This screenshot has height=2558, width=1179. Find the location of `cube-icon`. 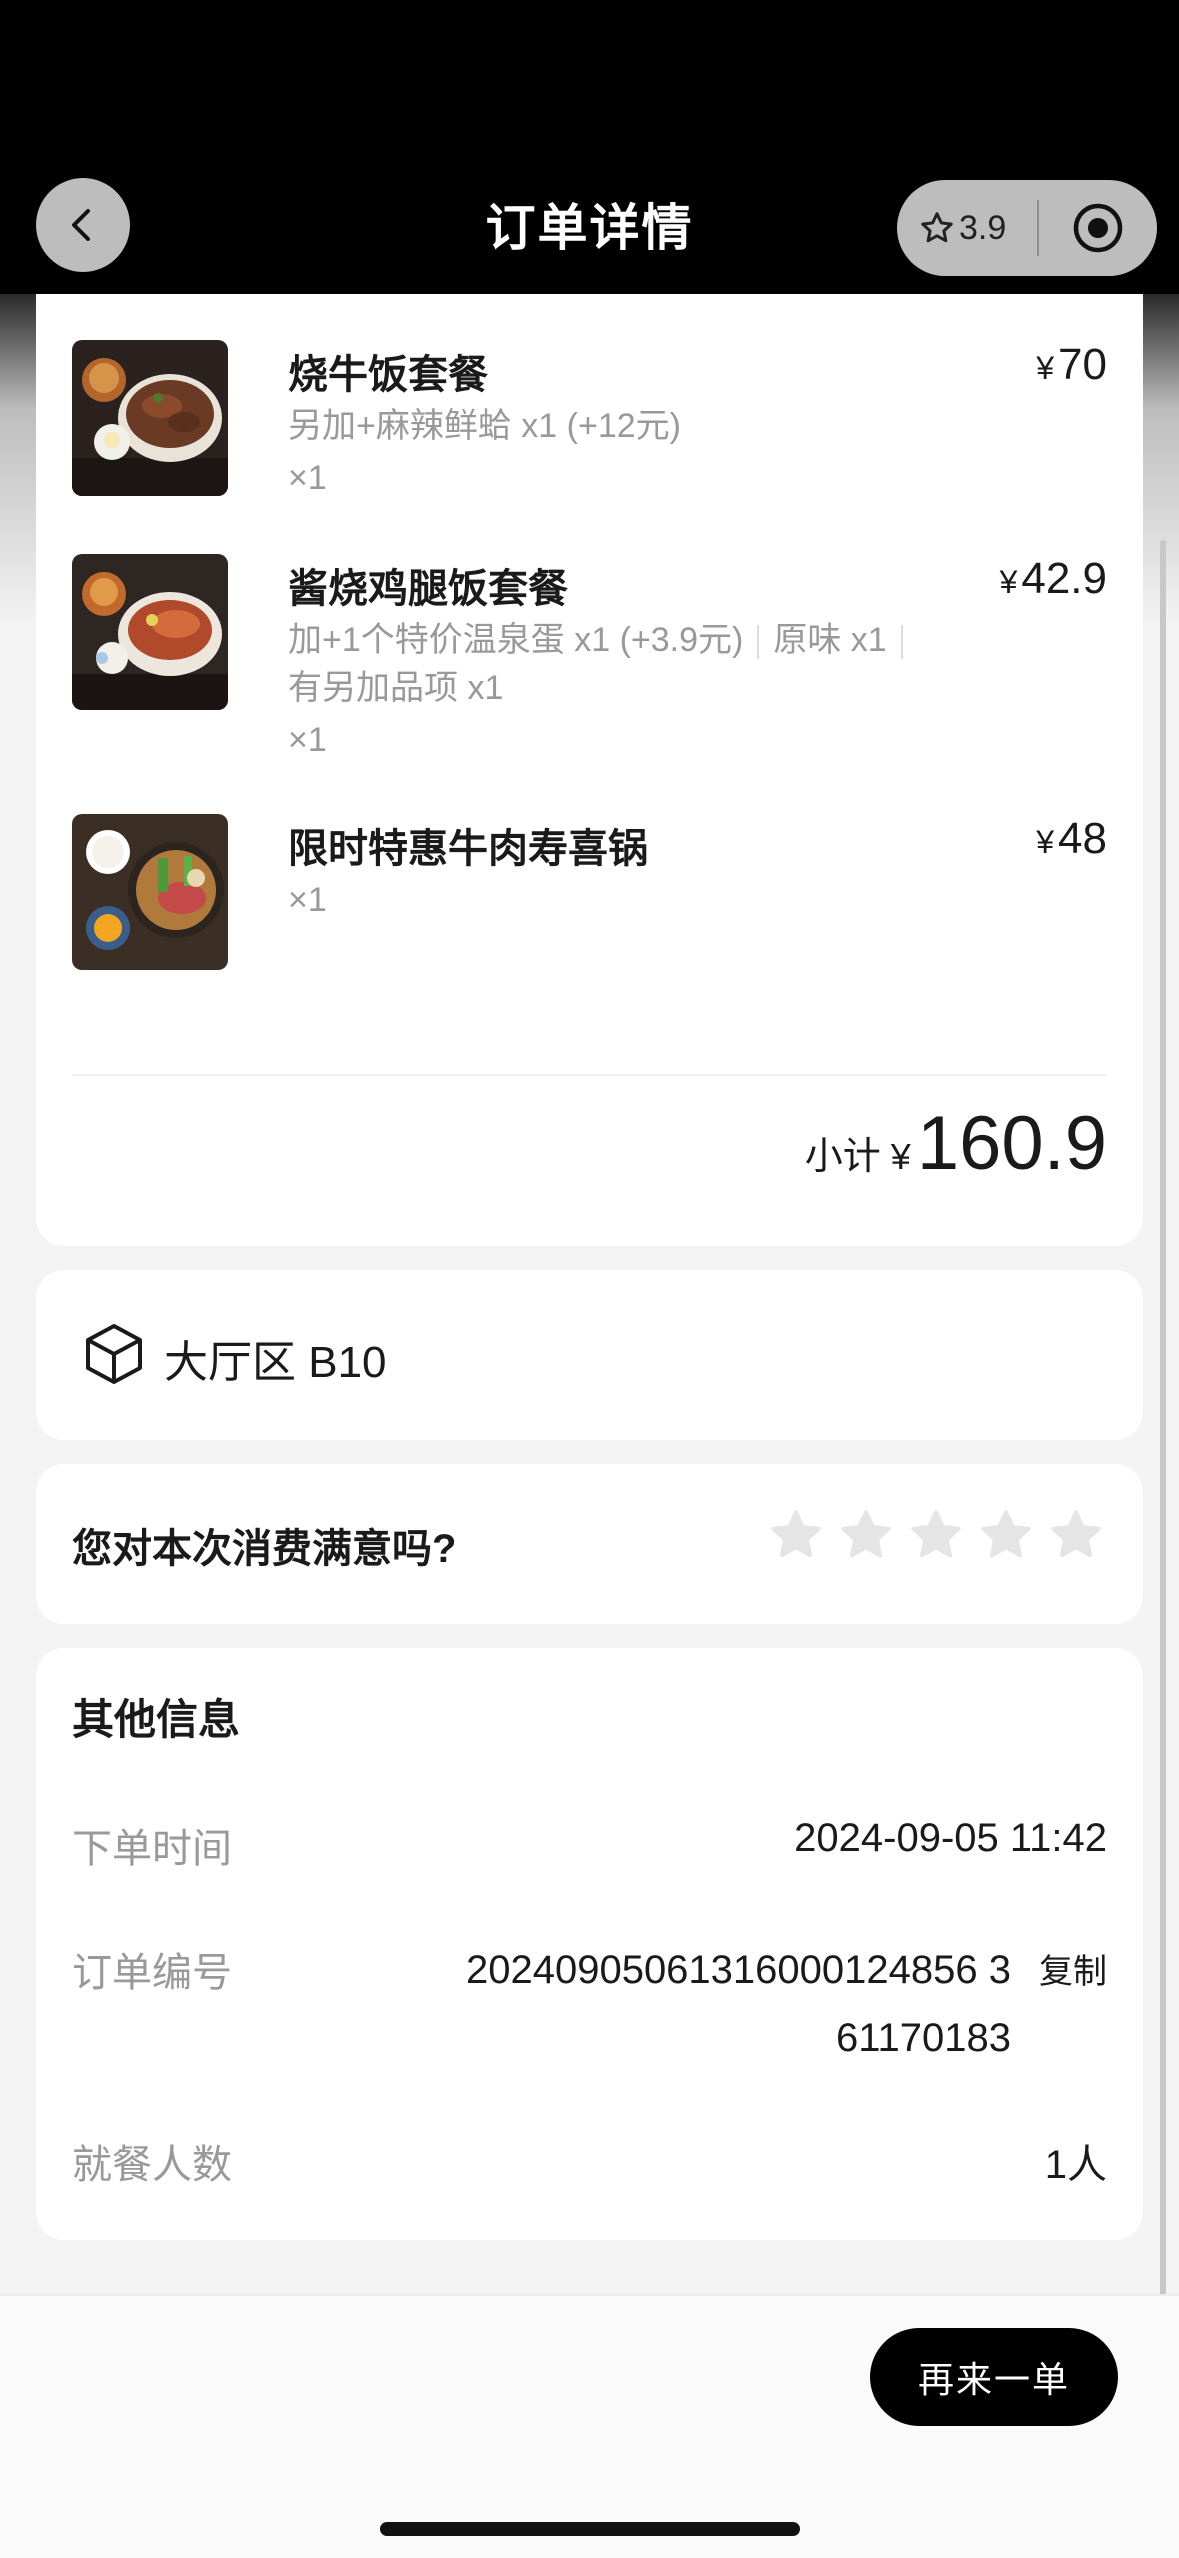

cube-icon is located at coordinates (114, 1354).